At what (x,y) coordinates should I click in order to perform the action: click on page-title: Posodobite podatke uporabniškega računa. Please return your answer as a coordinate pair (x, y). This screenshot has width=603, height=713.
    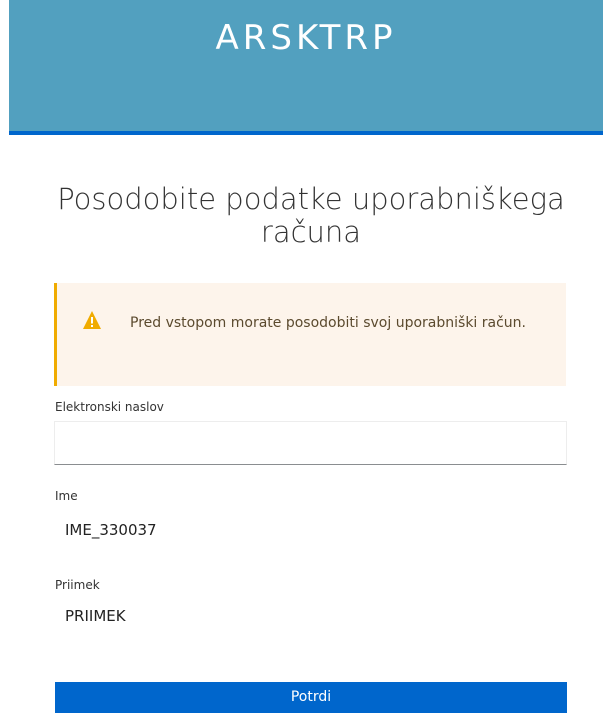
    Looking at the image, I should click on (311, 215).